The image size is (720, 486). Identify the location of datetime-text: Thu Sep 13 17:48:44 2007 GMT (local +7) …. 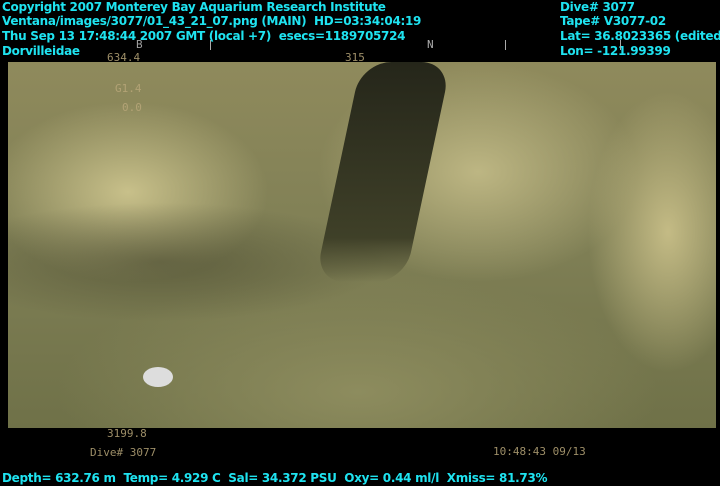
(204, 36).